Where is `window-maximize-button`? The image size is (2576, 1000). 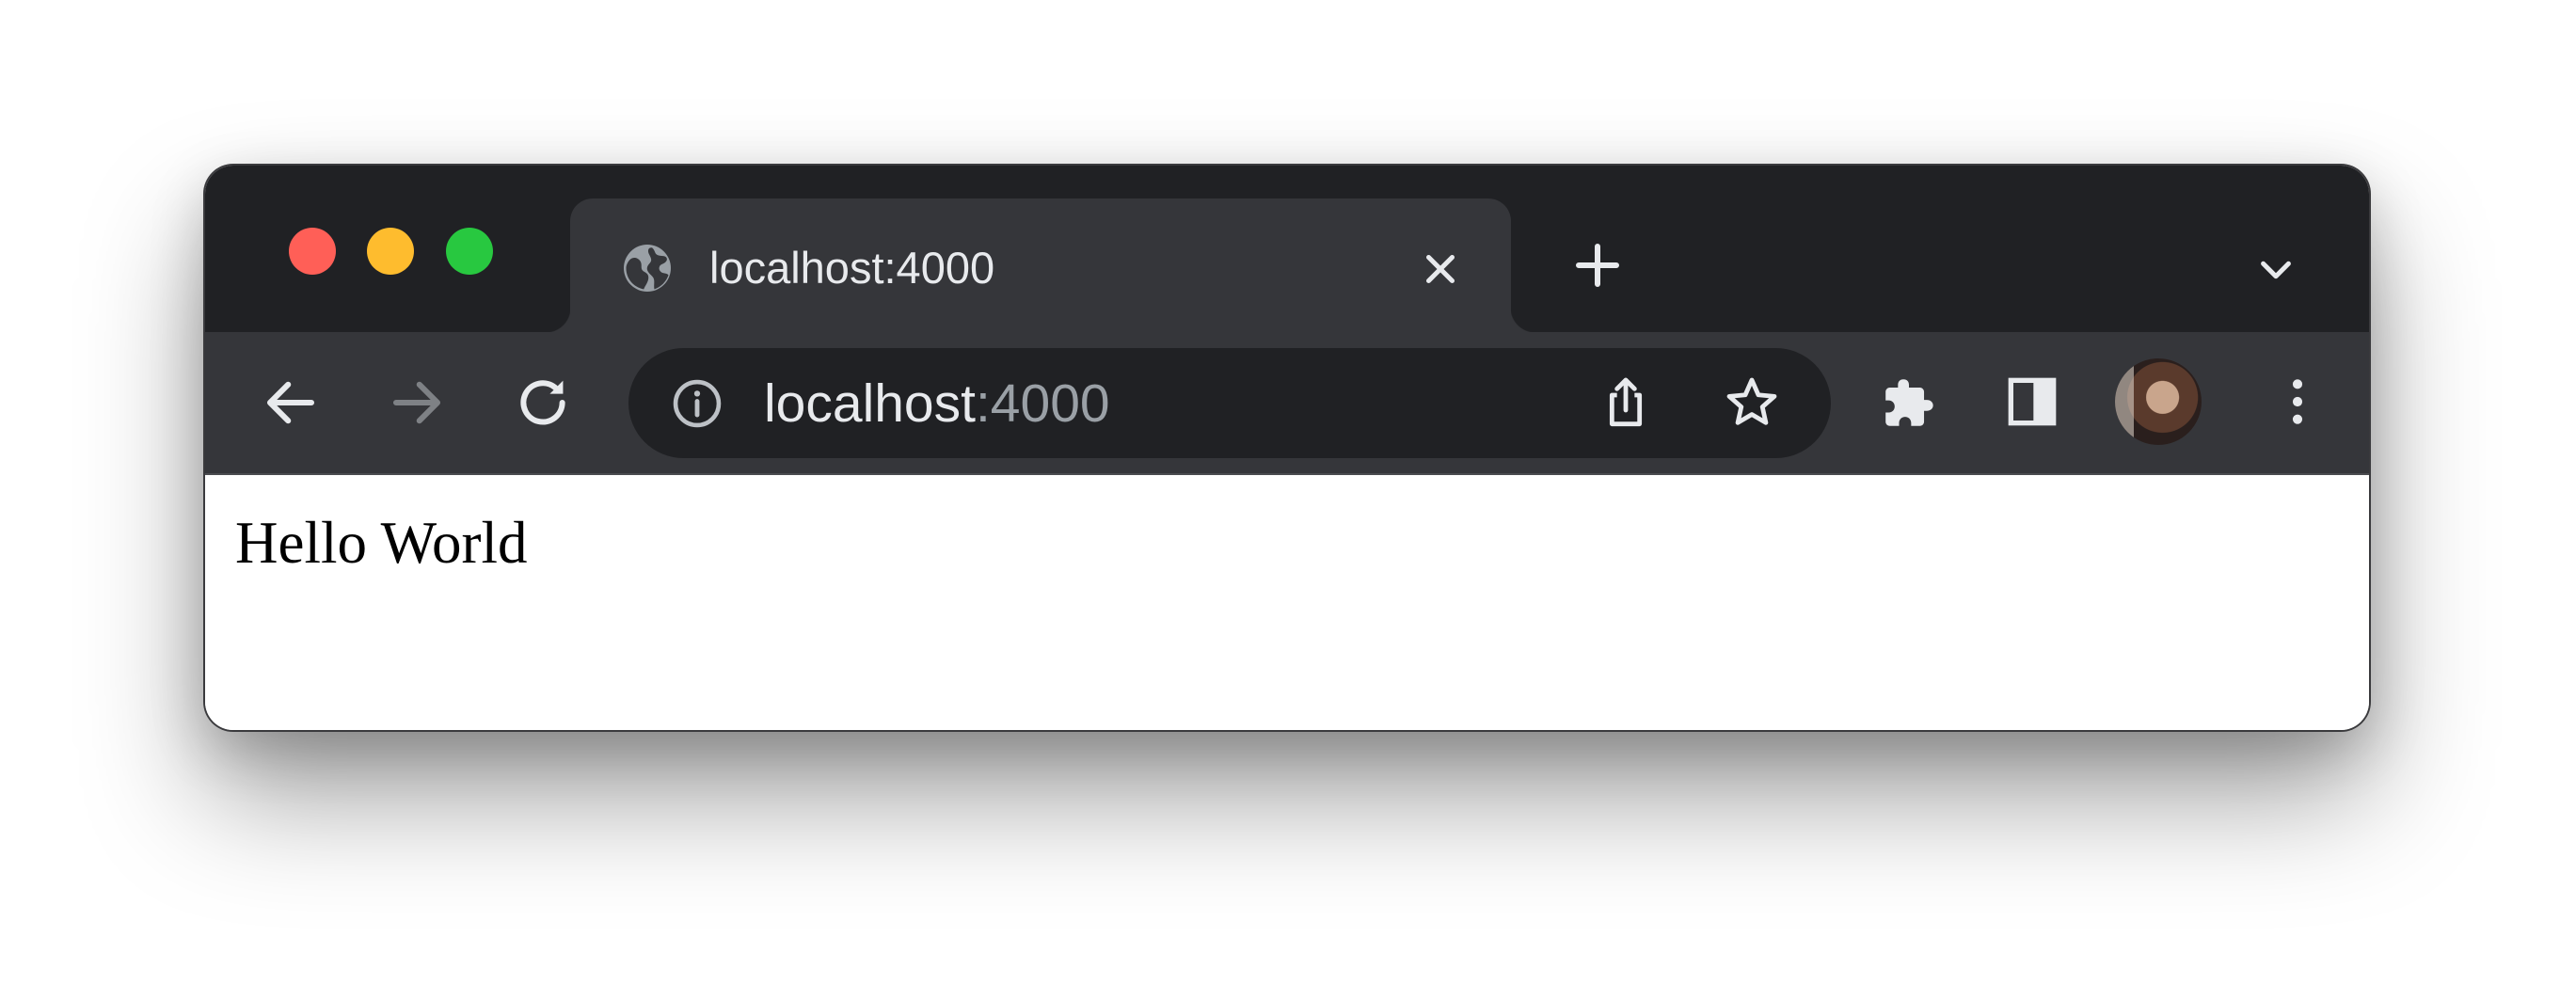
window-maximize-button is located at coordinates (469, 251).